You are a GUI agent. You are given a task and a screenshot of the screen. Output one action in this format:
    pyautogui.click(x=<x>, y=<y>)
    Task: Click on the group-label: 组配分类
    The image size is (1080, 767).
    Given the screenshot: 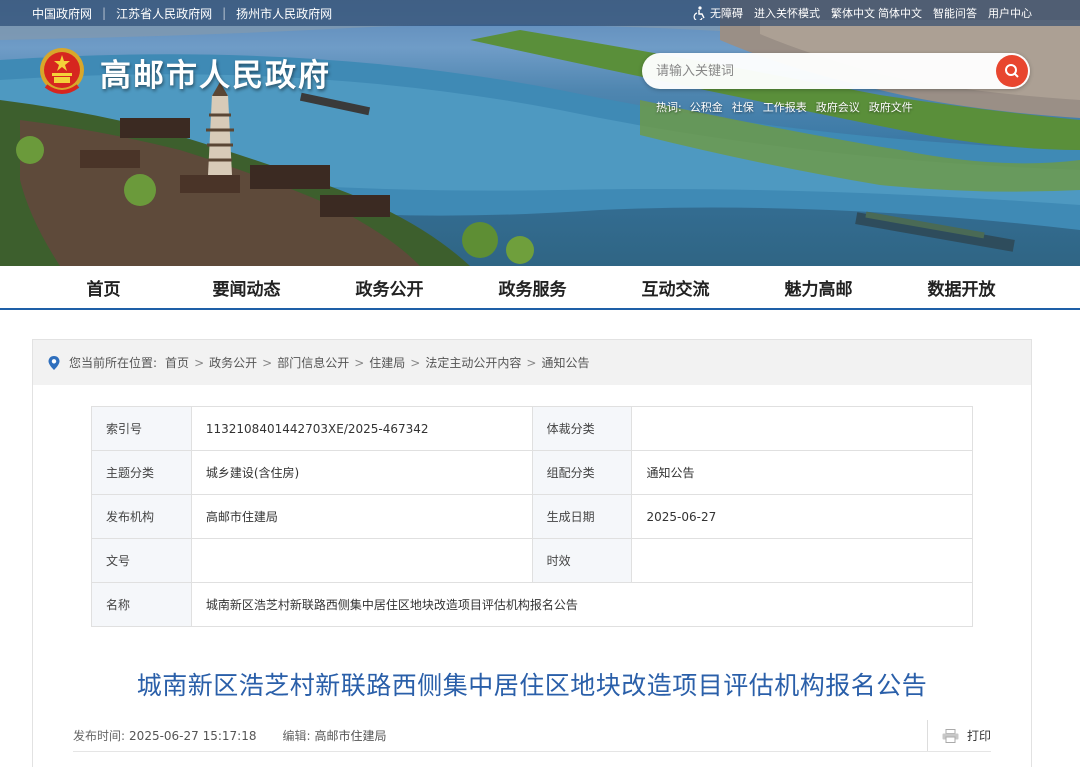 What is the action you would take?
    pyautogui.click(x=582, y=472)
    